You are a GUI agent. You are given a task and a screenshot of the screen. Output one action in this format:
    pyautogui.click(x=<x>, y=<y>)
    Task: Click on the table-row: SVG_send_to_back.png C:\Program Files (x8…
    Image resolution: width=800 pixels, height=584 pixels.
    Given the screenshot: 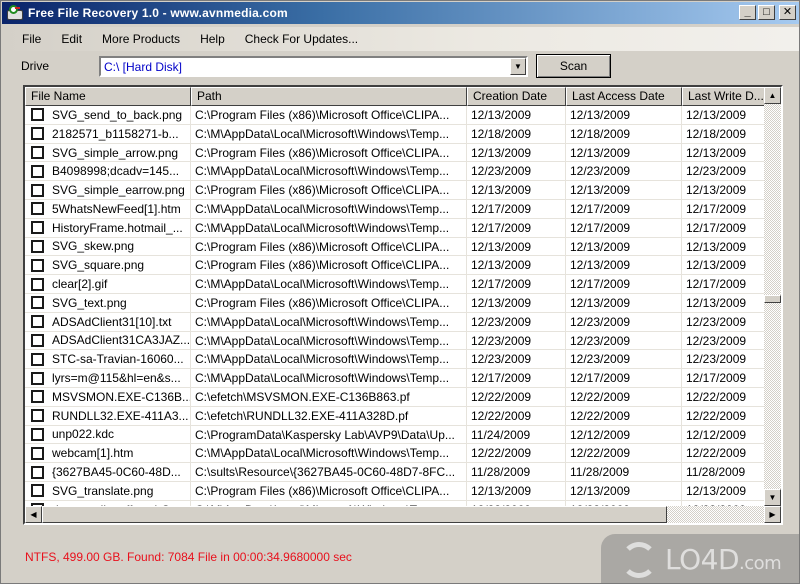 What is the action you would take?
    pyautogui.click(x=395, y=115)
    